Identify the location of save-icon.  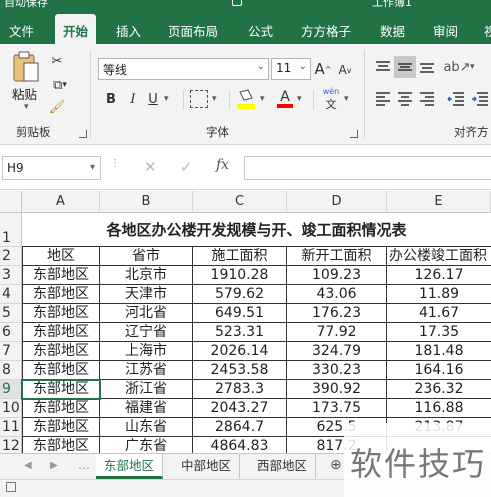
(237, 3).